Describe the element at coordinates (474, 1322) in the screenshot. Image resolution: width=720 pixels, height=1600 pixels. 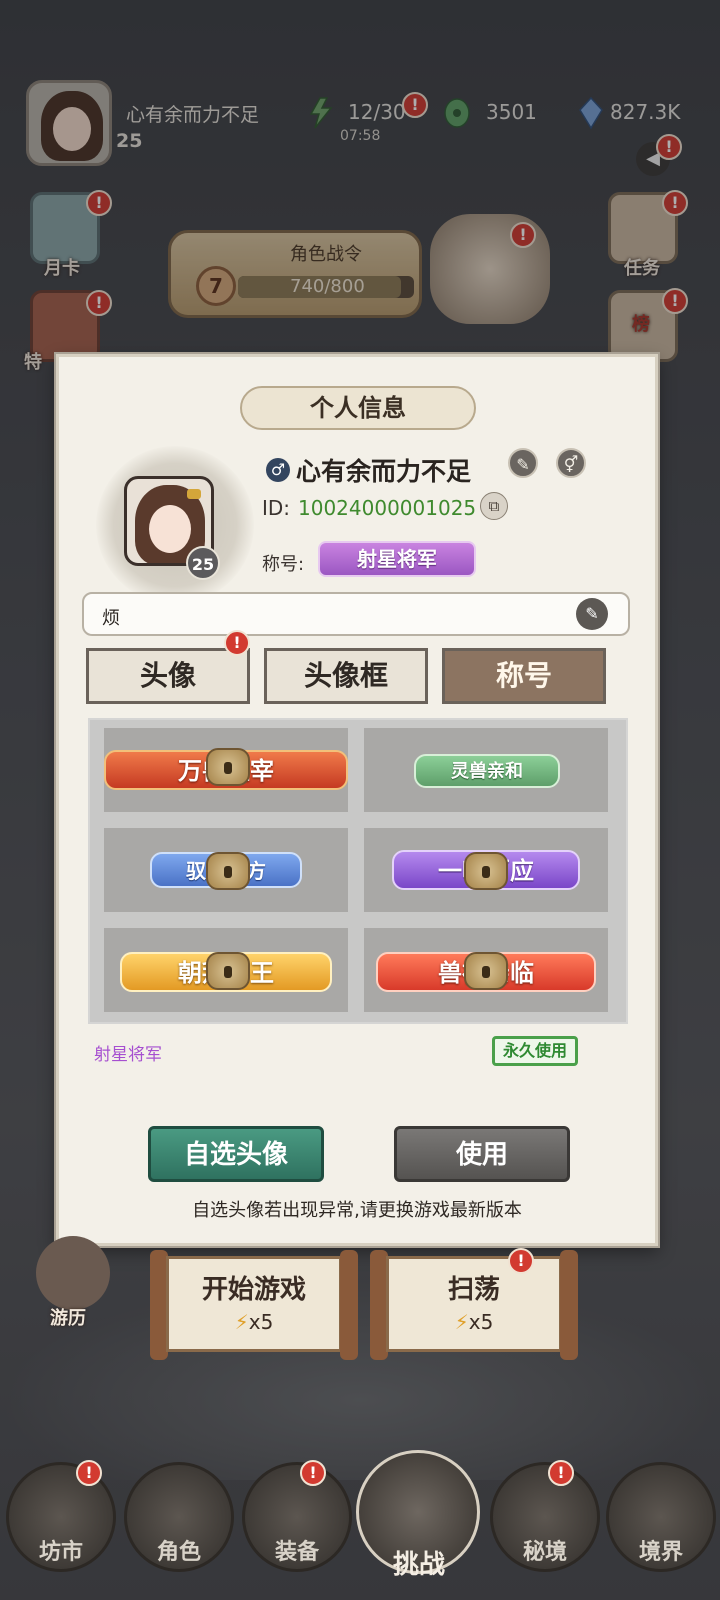
I see `sweep-cost: ⚡x5` at that location.